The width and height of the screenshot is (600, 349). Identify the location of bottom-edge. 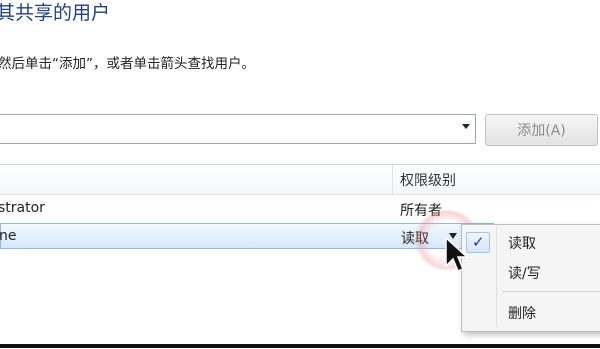
(300, 346).